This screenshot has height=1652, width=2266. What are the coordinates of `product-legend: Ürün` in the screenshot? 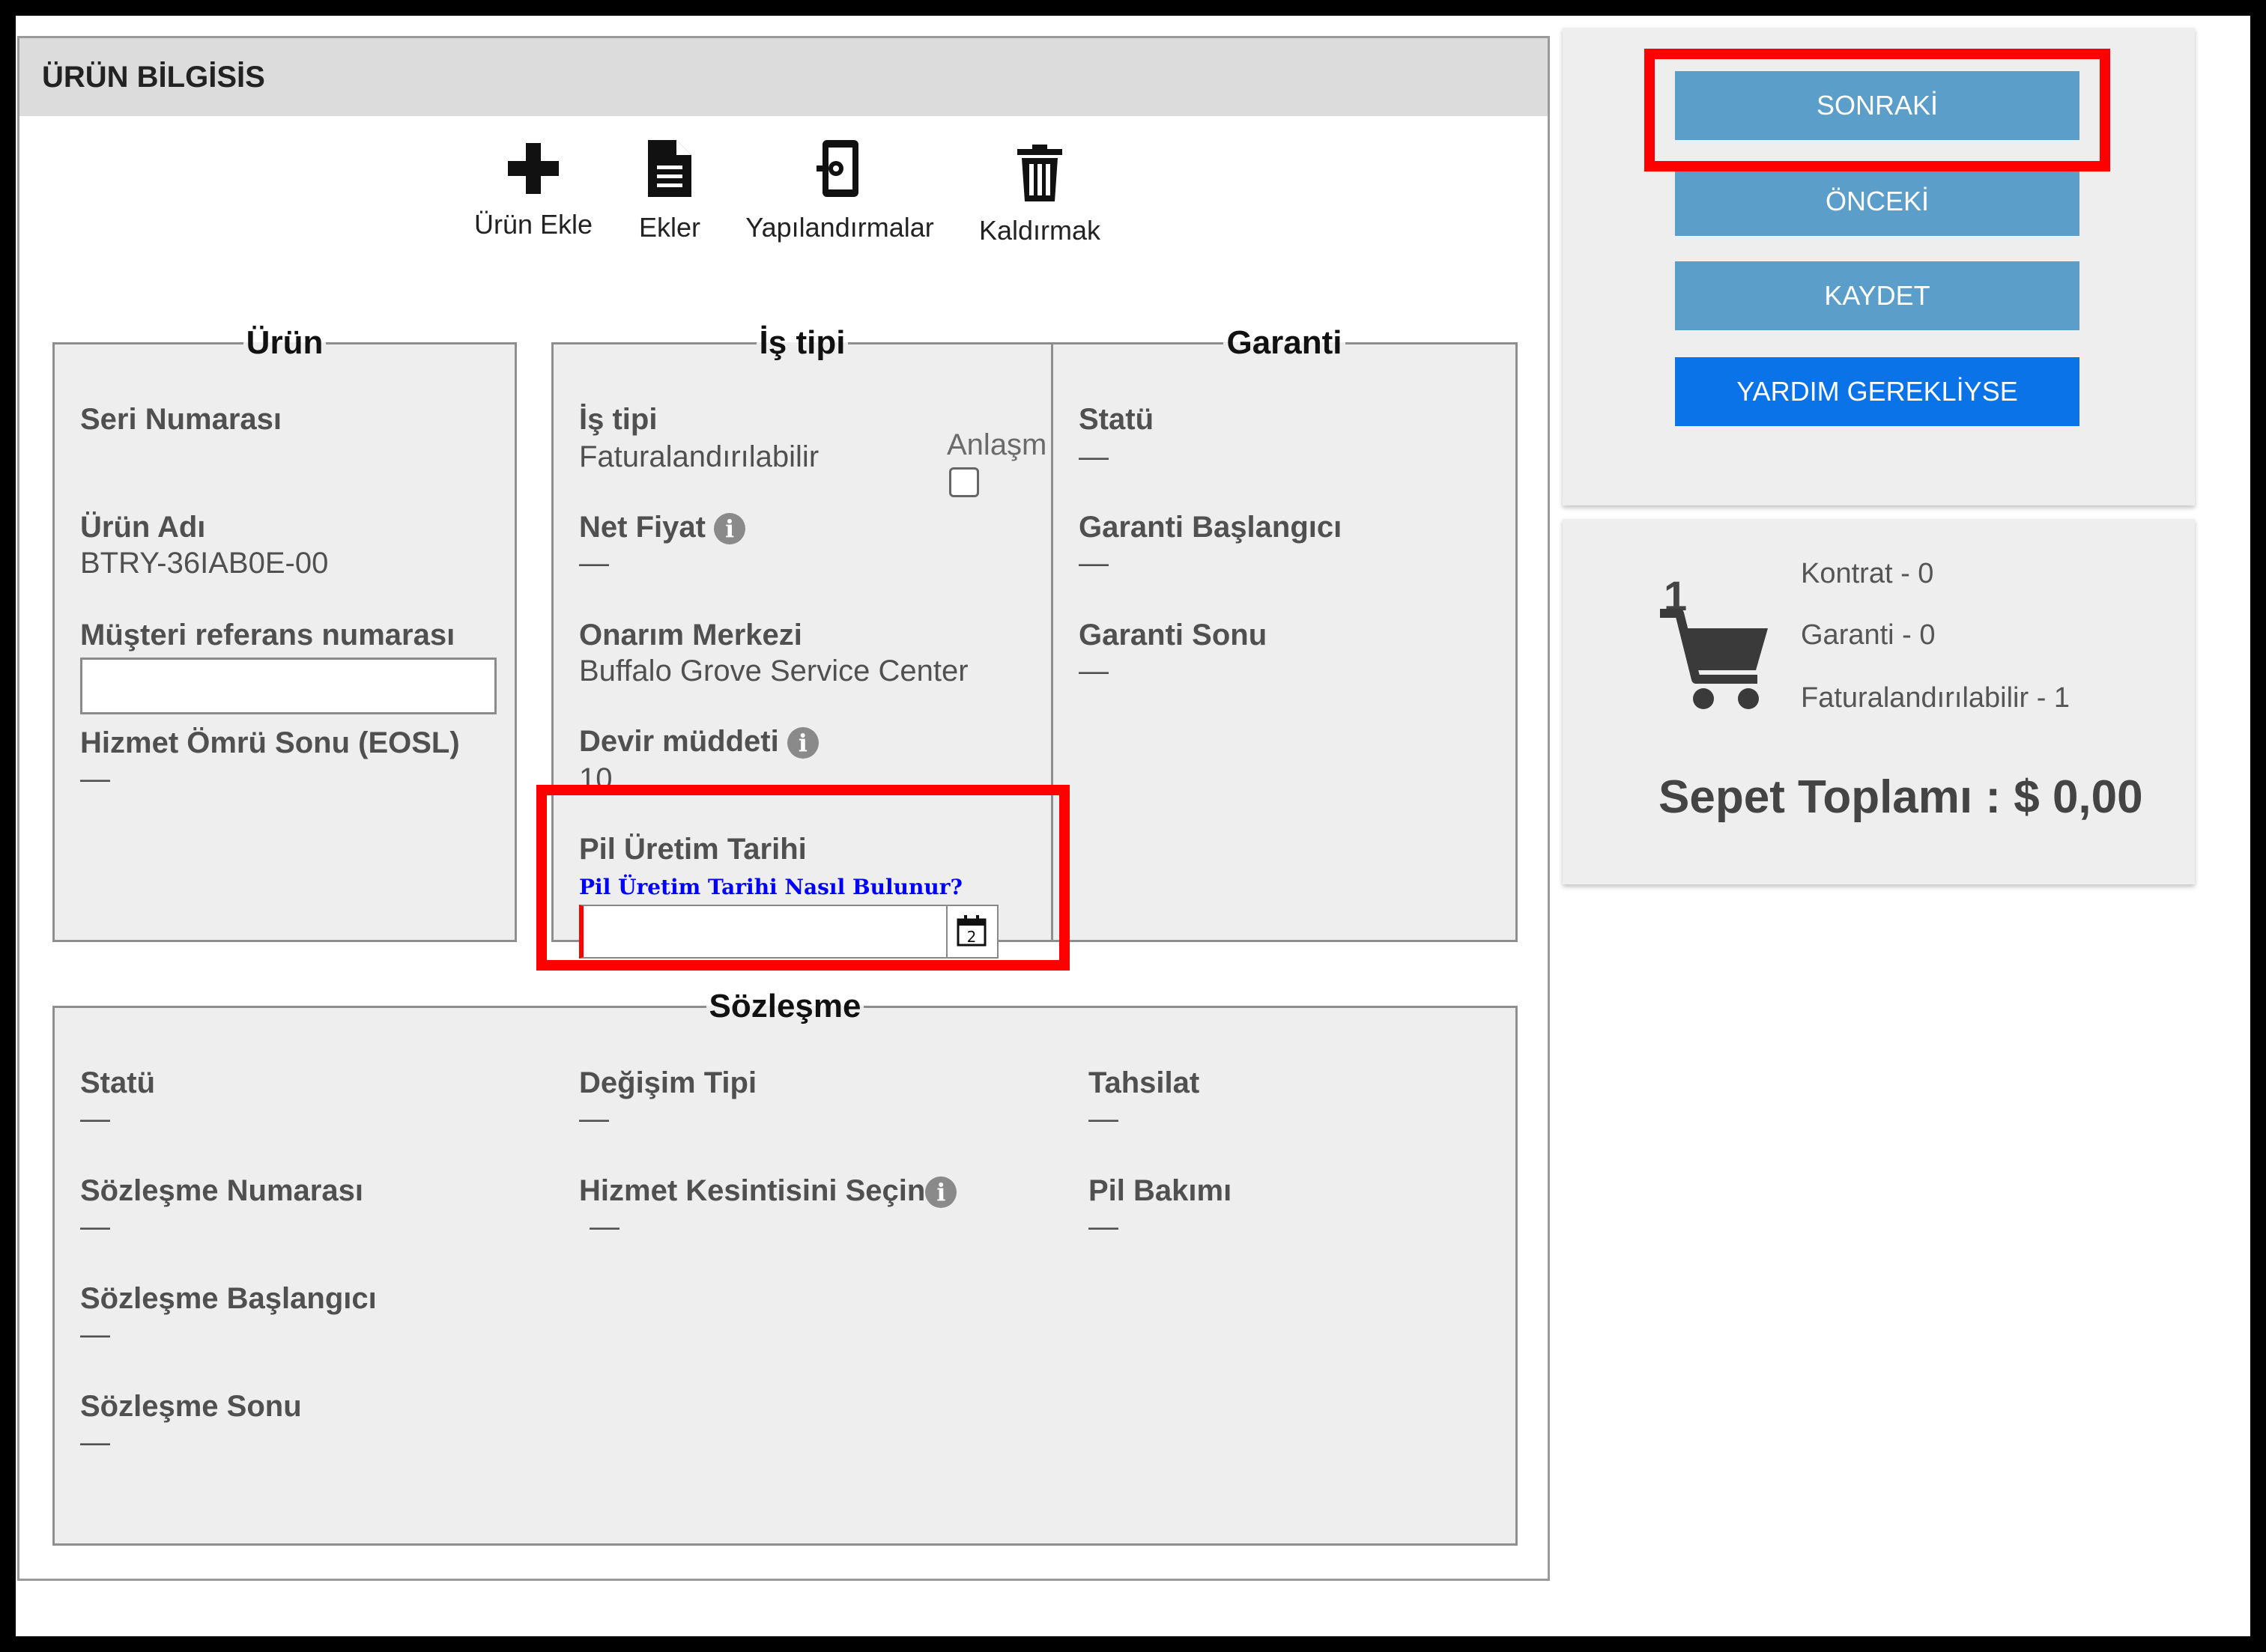 It's located at (285, 342).